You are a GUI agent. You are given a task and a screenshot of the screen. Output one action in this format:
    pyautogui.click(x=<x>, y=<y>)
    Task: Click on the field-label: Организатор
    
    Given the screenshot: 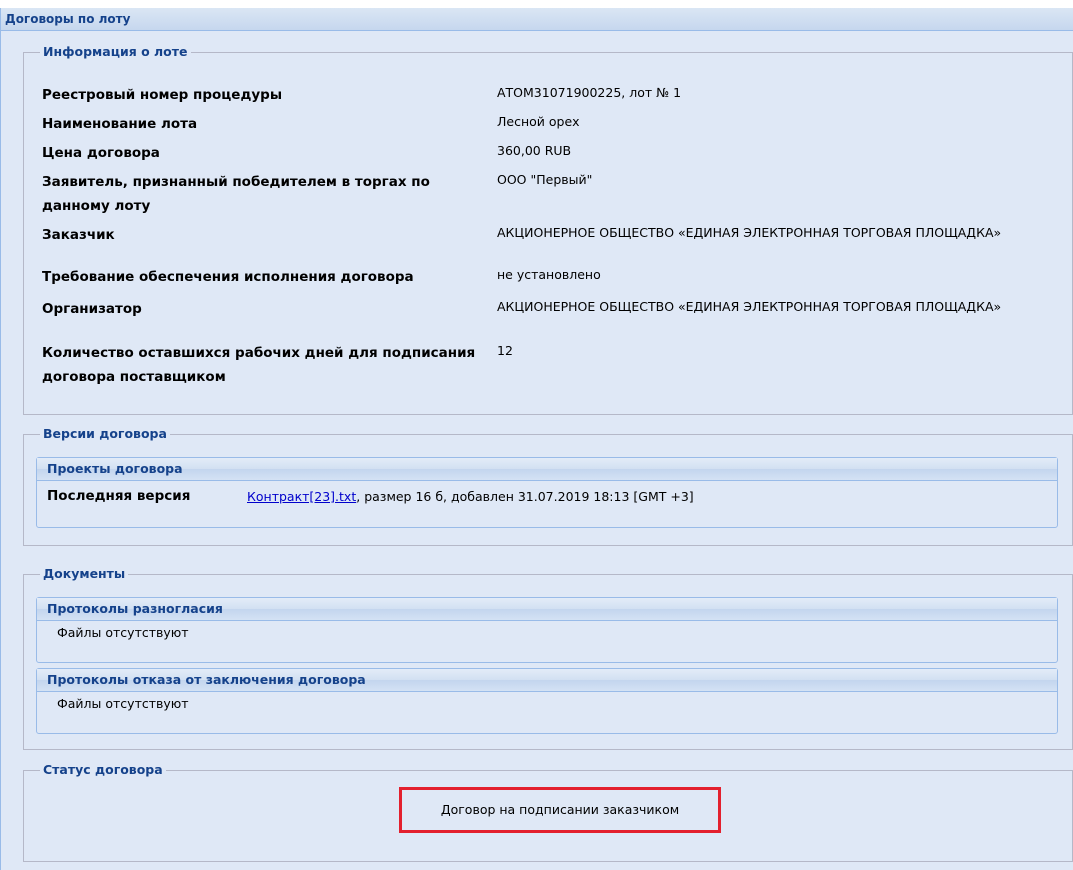 What is the action you would take?
    pyautogui.click(x=92, y=309)
    